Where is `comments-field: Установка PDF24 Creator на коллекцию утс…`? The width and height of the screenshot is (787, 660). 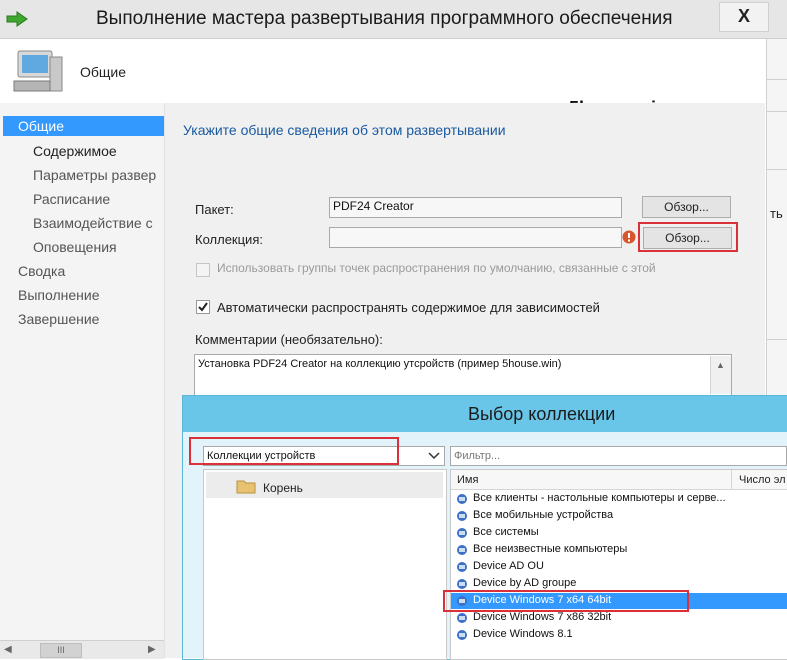
comments-field: Установка PDF24 Creator на коллекцию утс… is located at coordinates (463, 375).